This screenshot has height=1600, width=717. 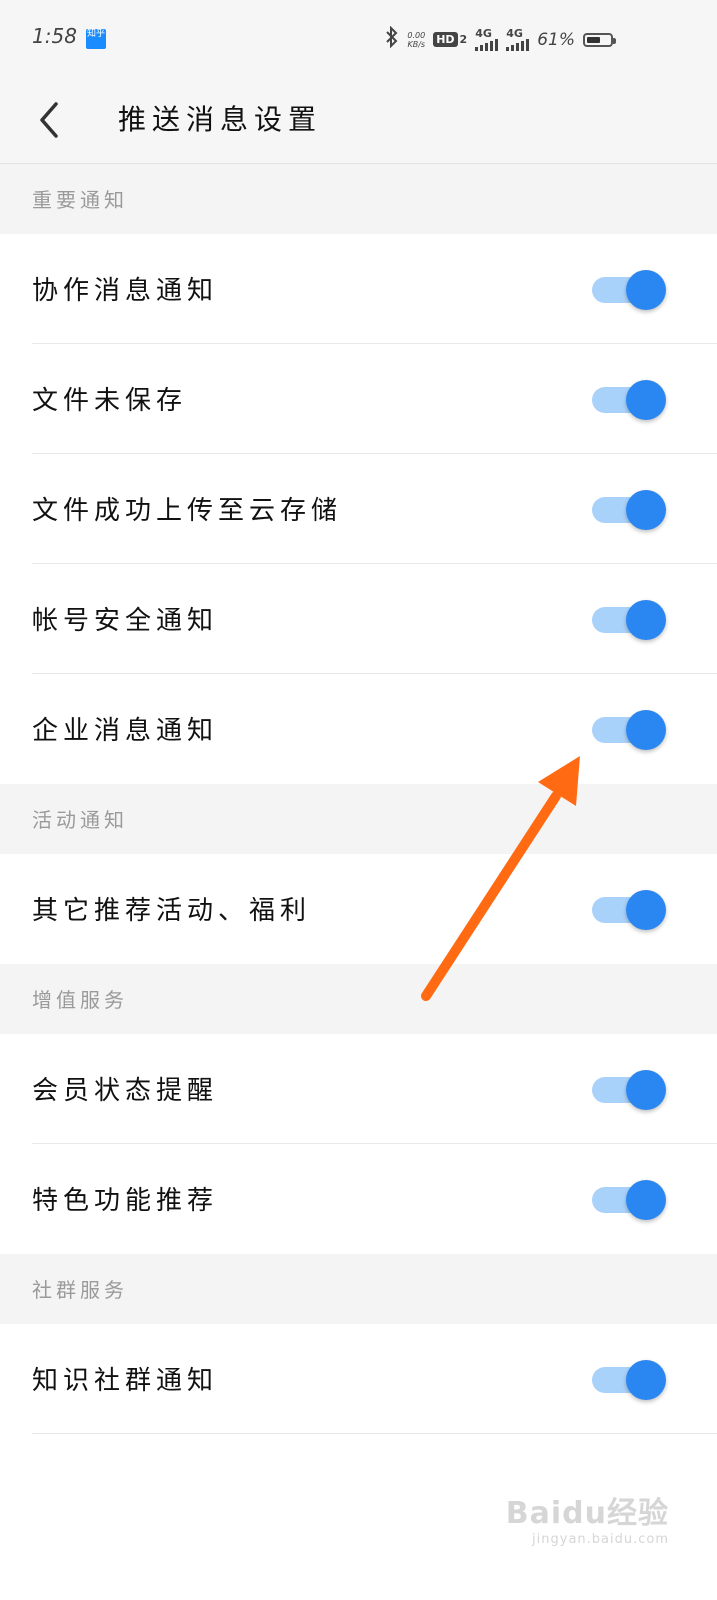 I want to click on setting-label: 知识社群通知, so click(x=125, y=1381).